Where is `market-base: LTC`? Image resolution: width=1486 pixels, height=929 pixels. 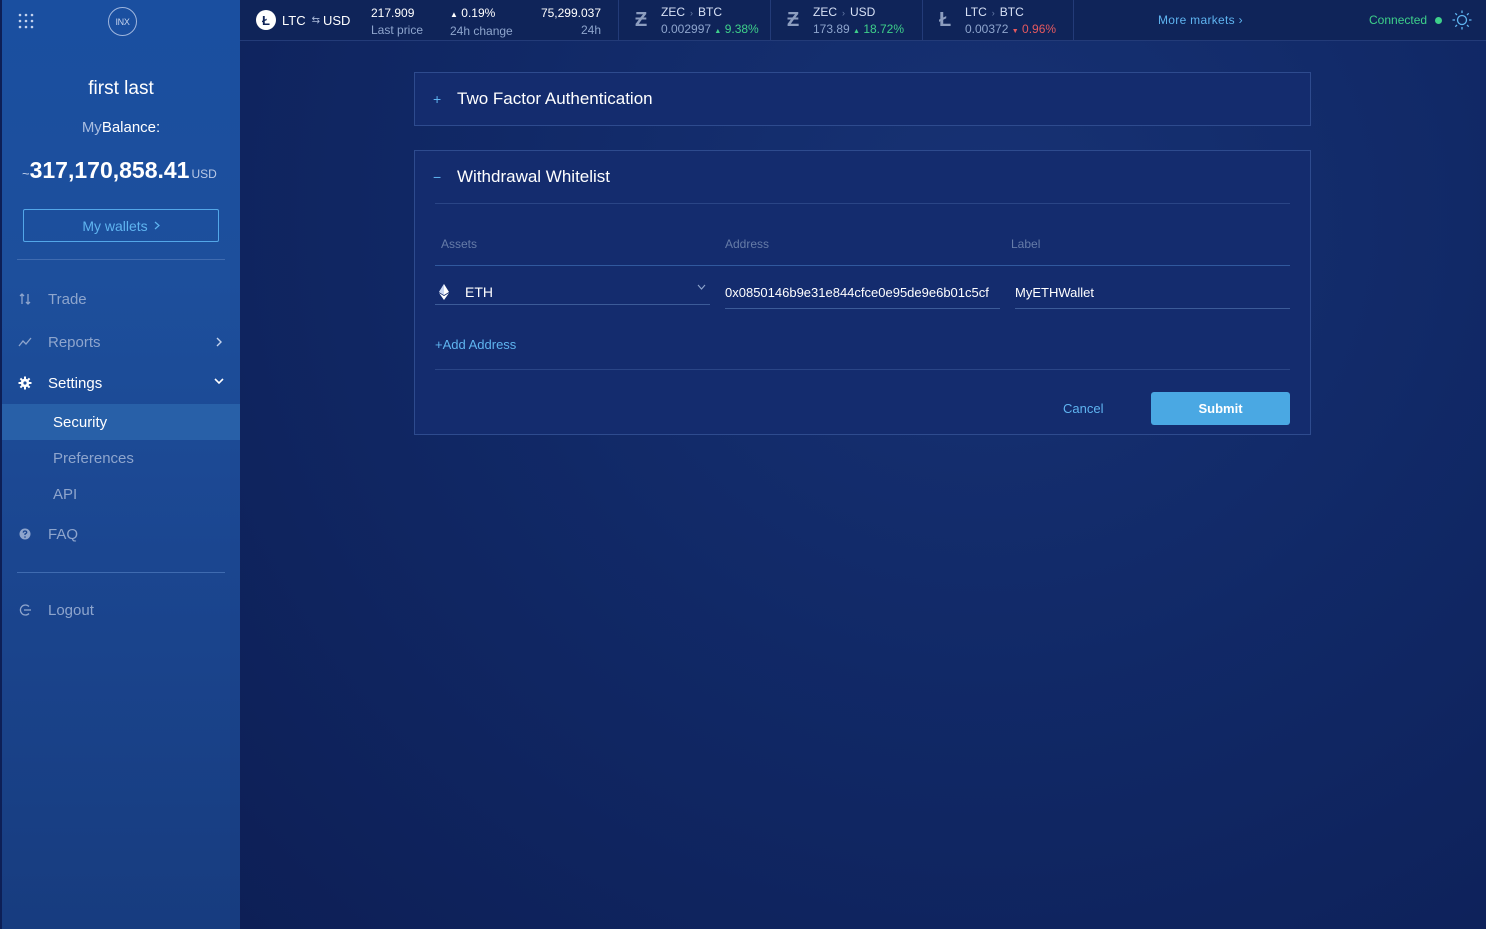 market-base: LTC is located at coordinates (976, 12).